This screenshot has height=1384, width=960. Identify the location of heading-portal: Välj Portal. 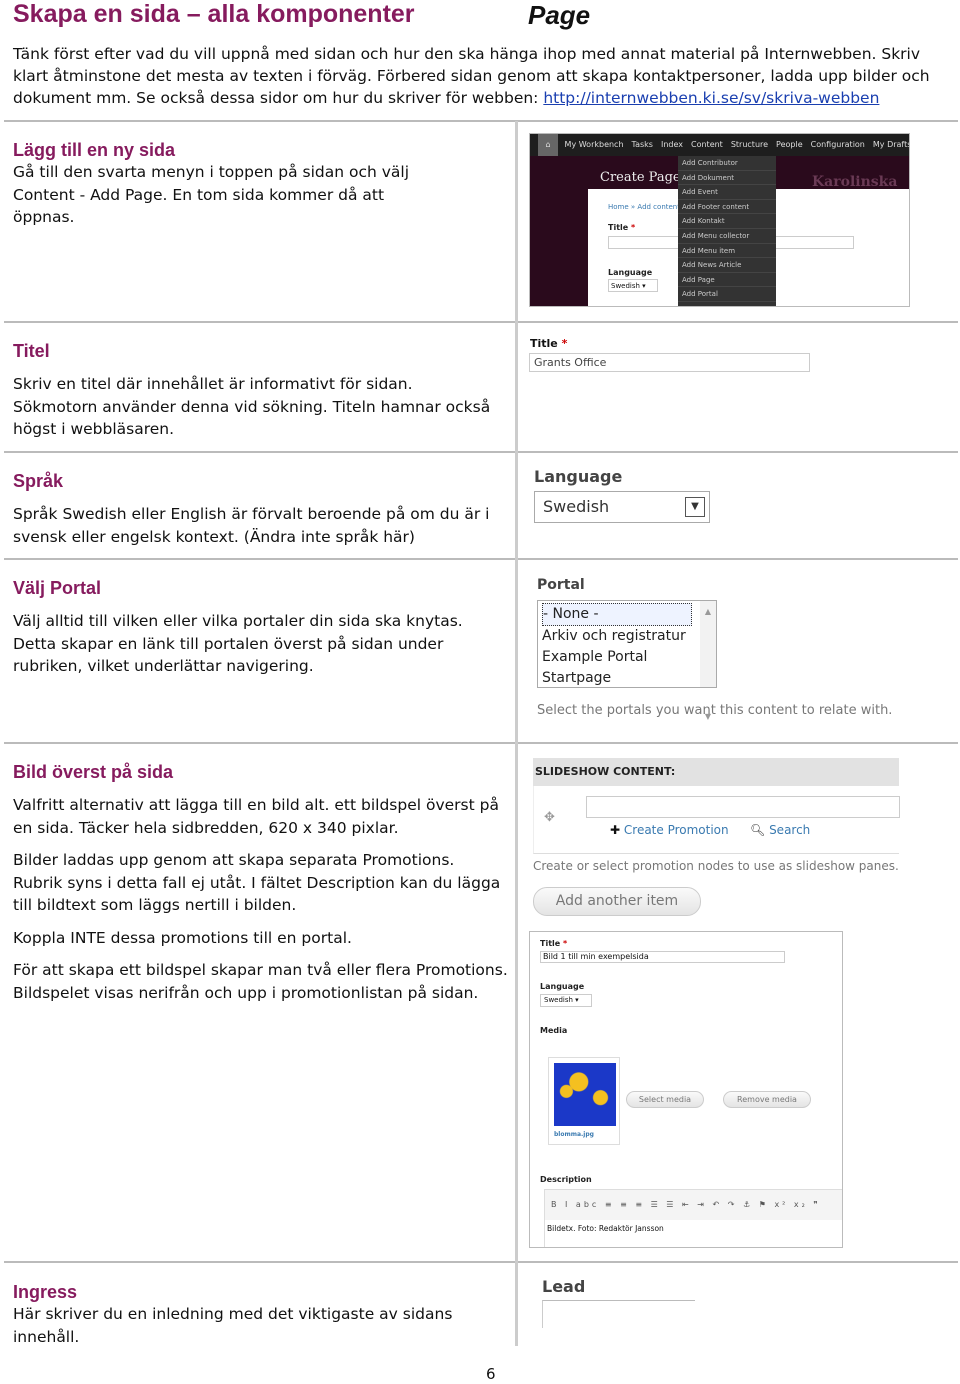
(57, 588).